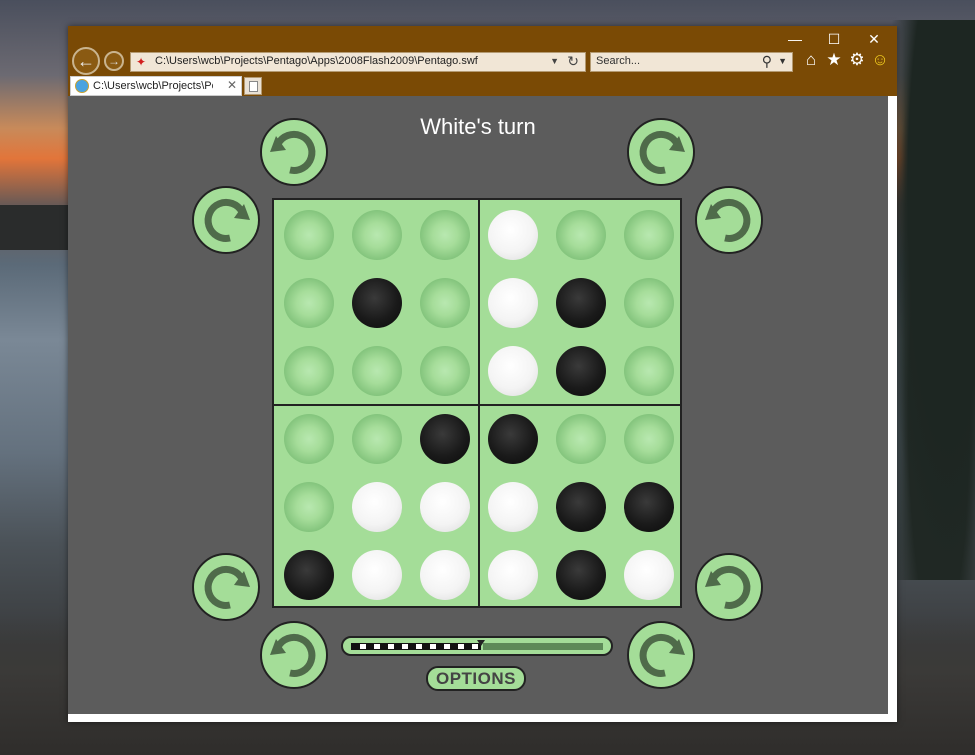  Describe the element at coordinates (416, 646) in the screenshot. I see `slider-history-track` at that location.